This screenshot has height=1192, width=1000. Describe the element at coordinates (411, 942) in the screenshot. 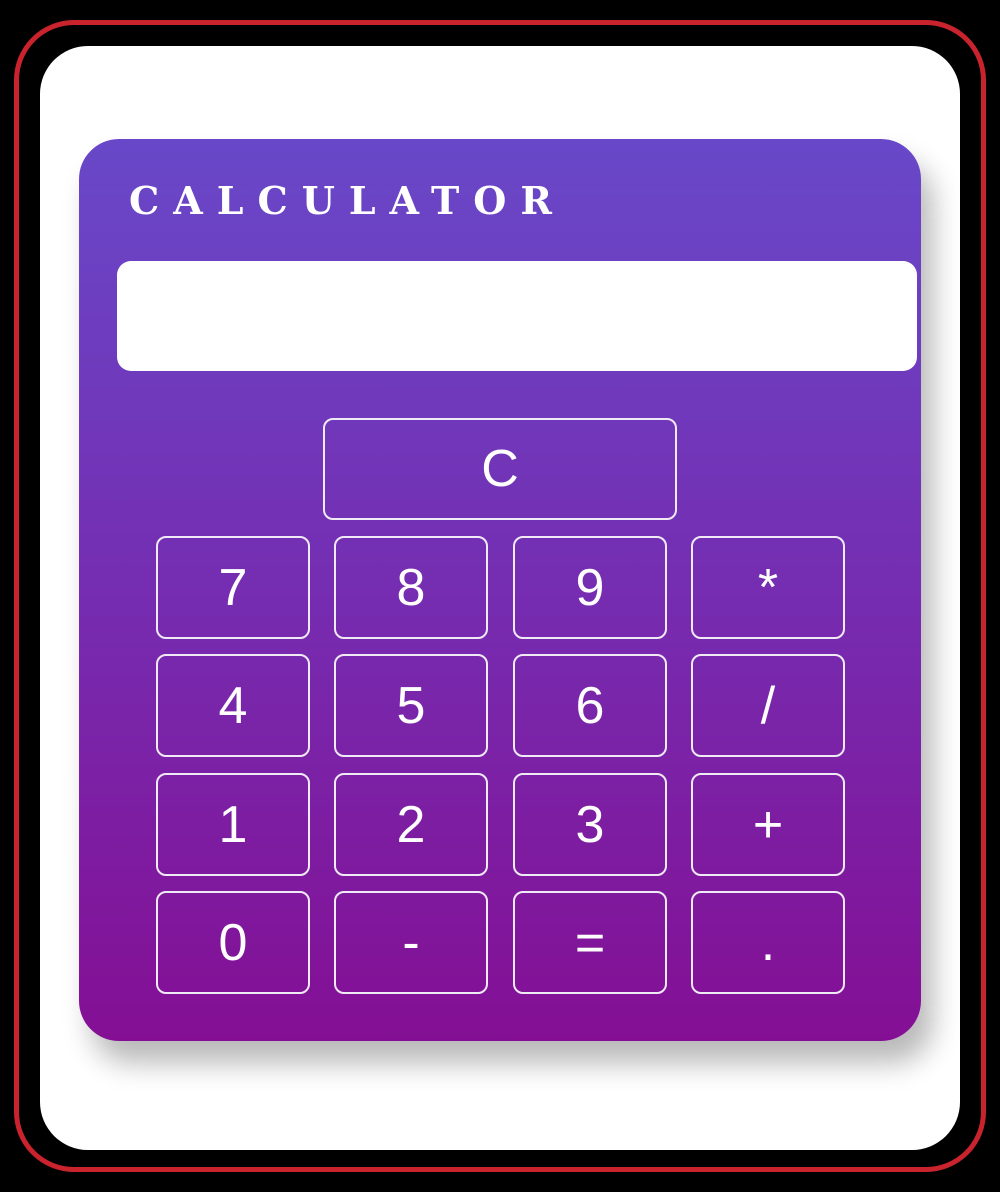

I see `key-subtract: -` at that location.